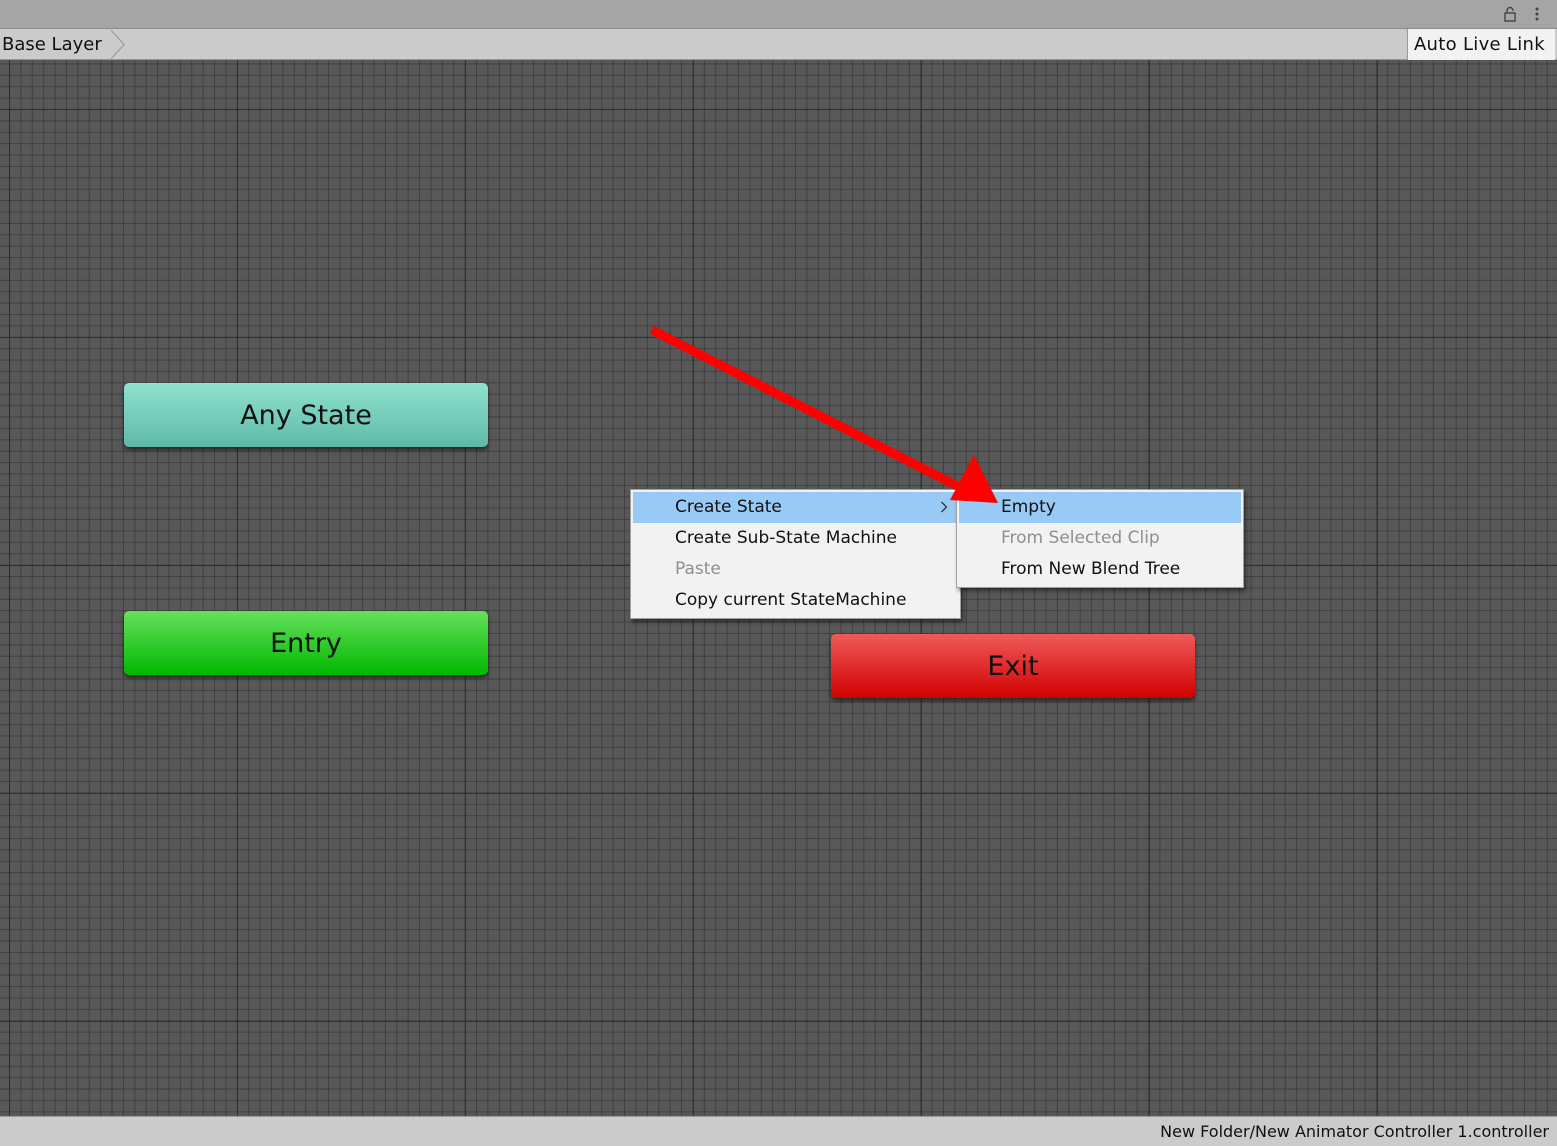  I want to click on exit-node: Exit, so click(1013, 666).